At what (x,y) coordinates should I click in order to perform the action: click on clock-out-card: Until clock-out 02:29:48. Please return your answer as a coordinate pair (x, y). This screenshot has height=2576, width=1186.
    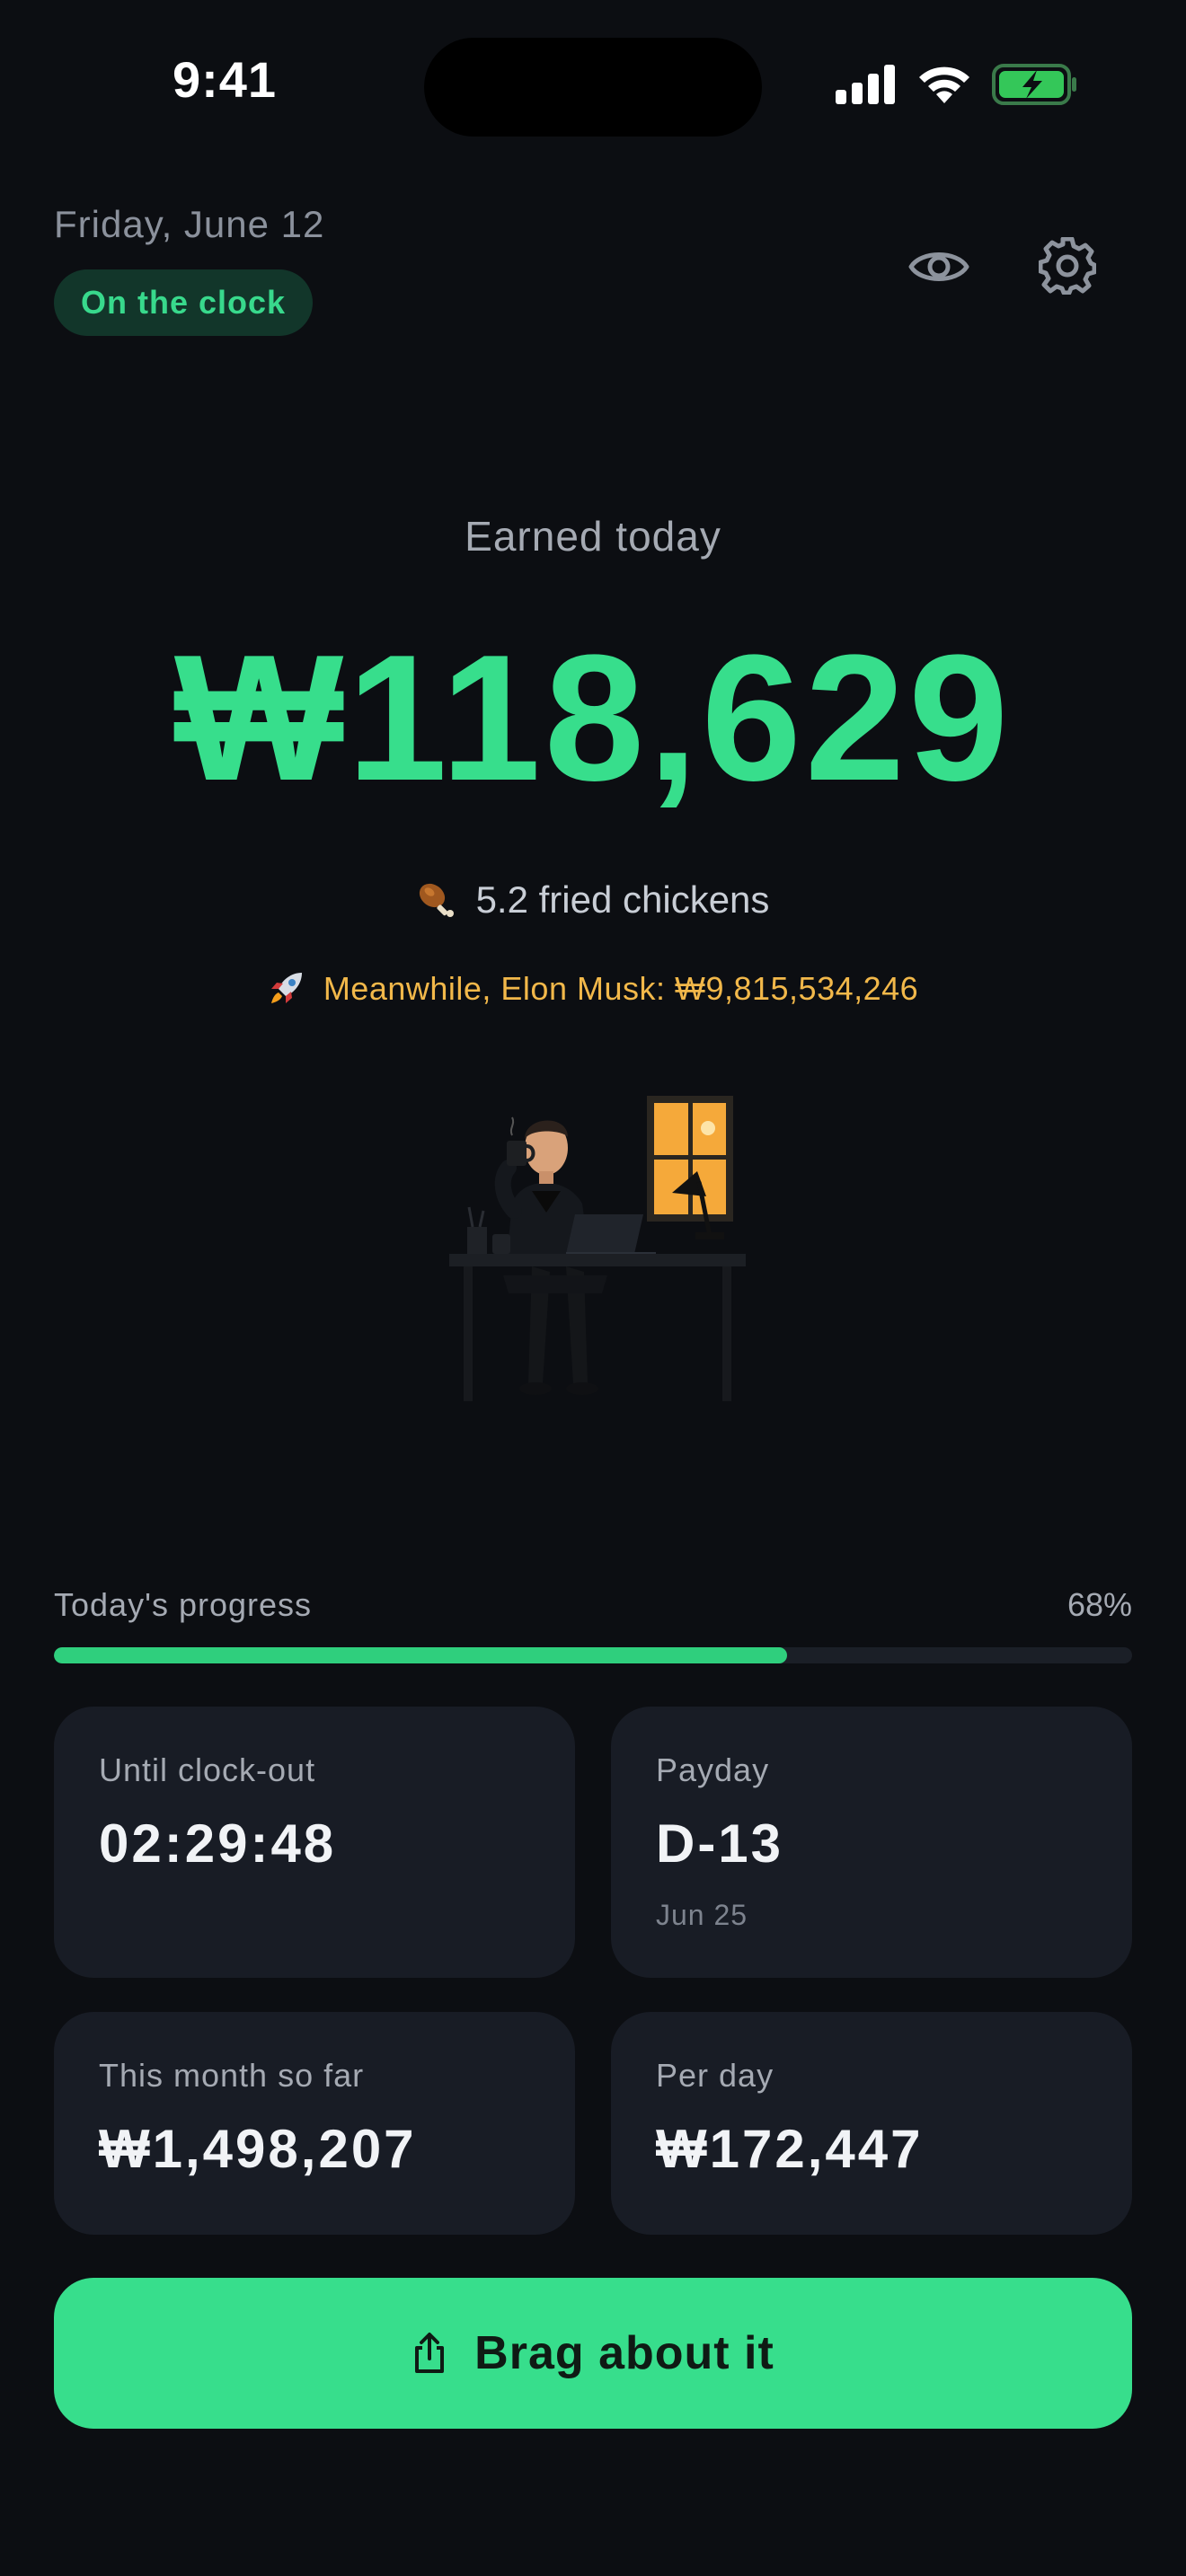
    Looking at the image, I should click on (314, 1842).